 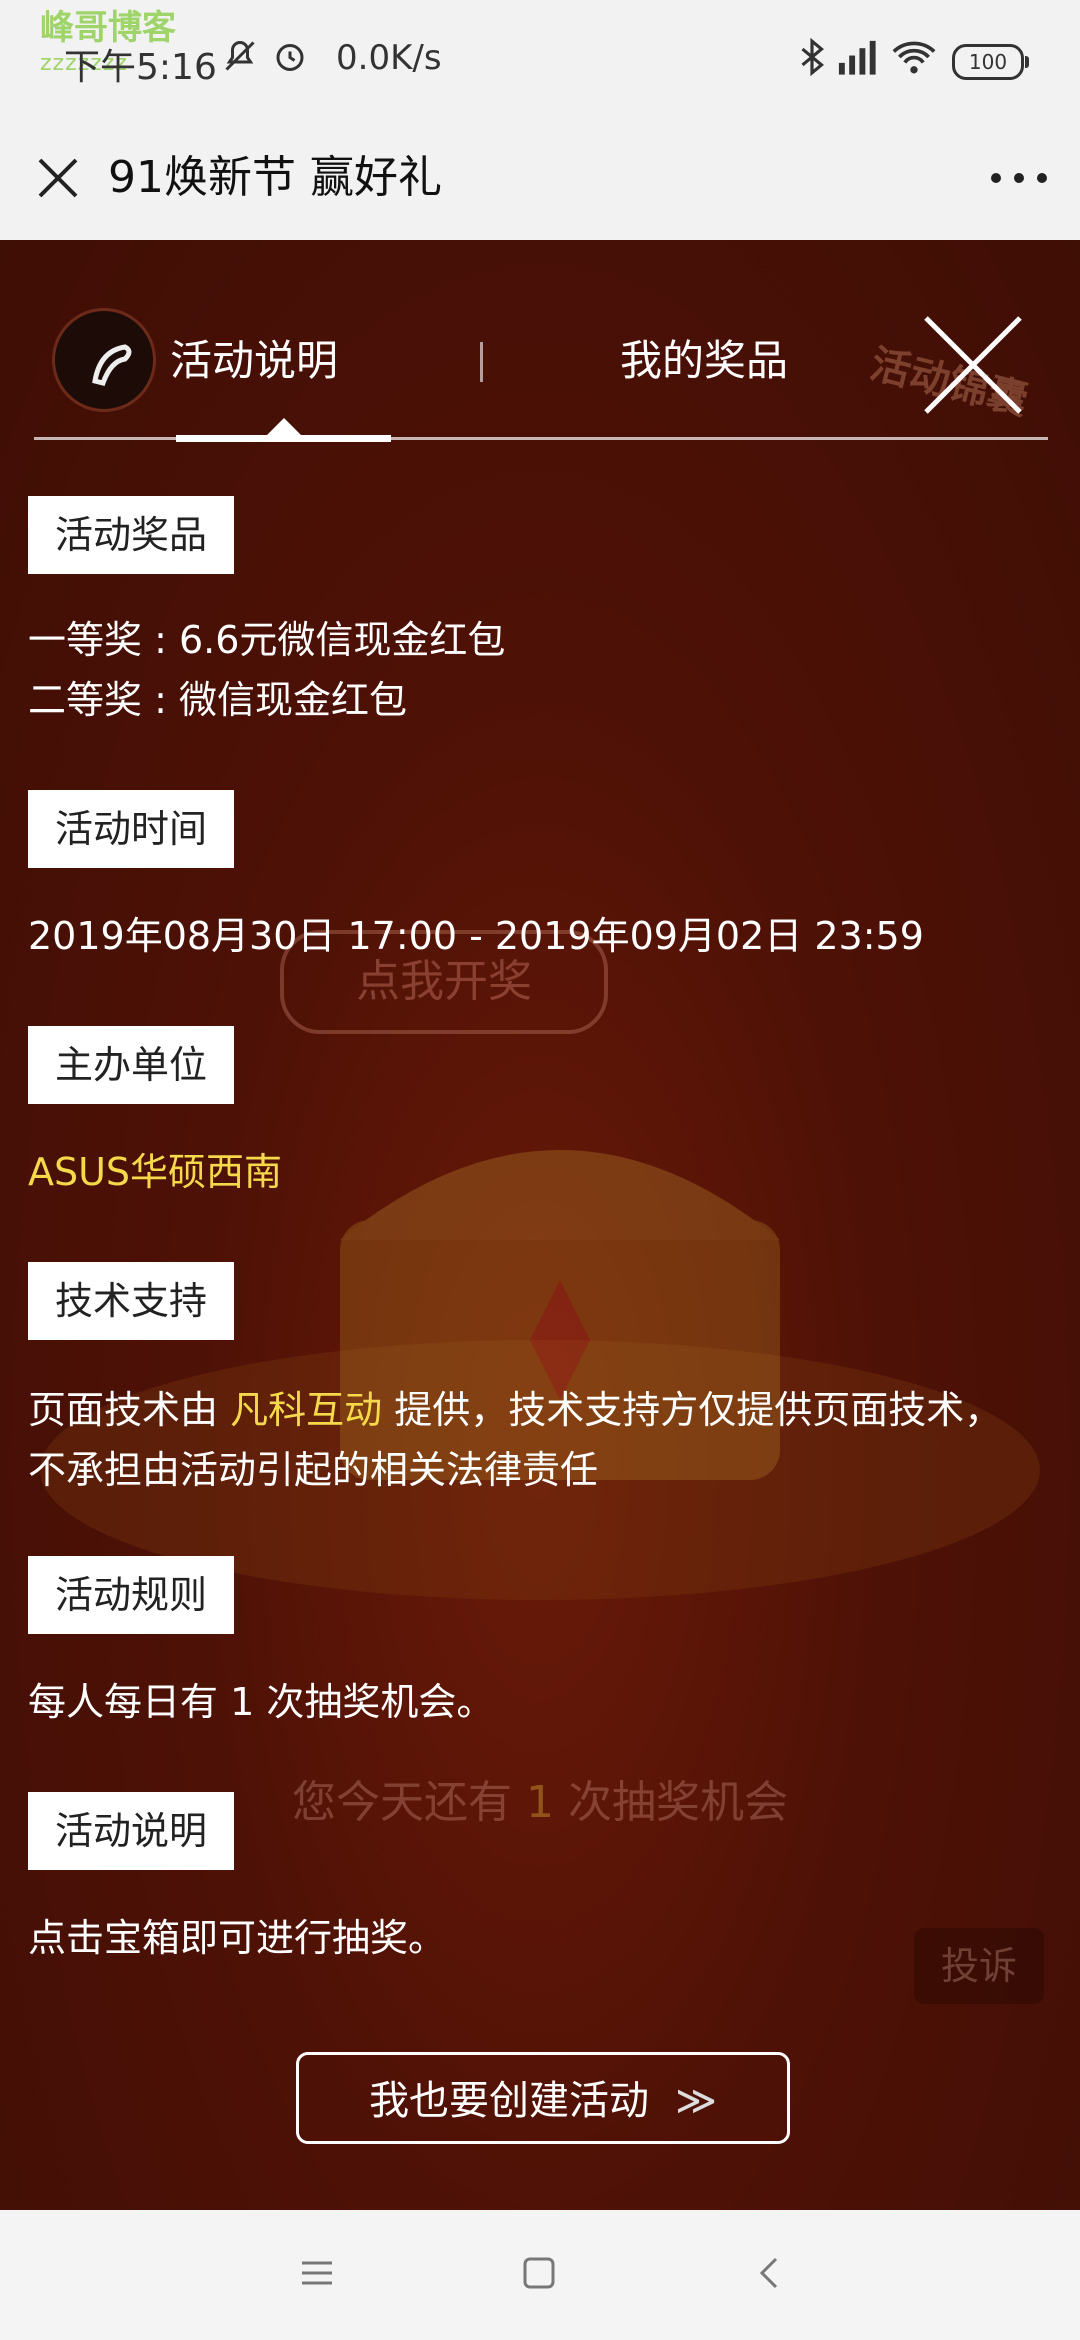 I want to click on network-speed: 0.0K/s, so click(x=389, y=58).